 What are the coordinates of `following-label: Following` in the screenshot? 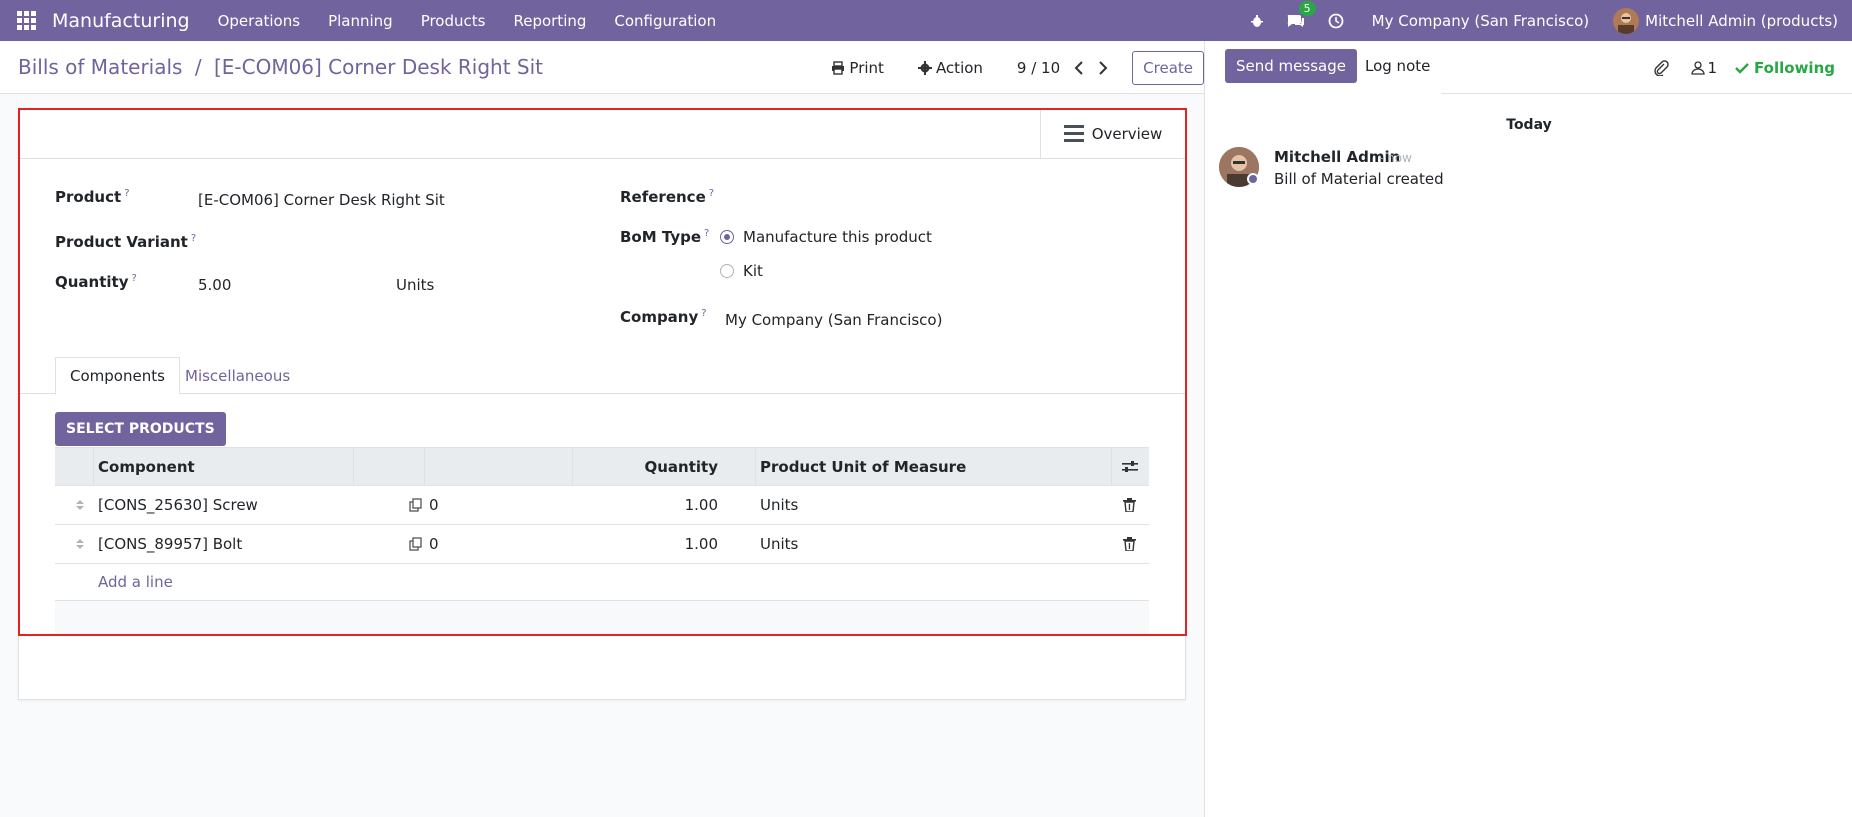 It's located at (1794, 67).